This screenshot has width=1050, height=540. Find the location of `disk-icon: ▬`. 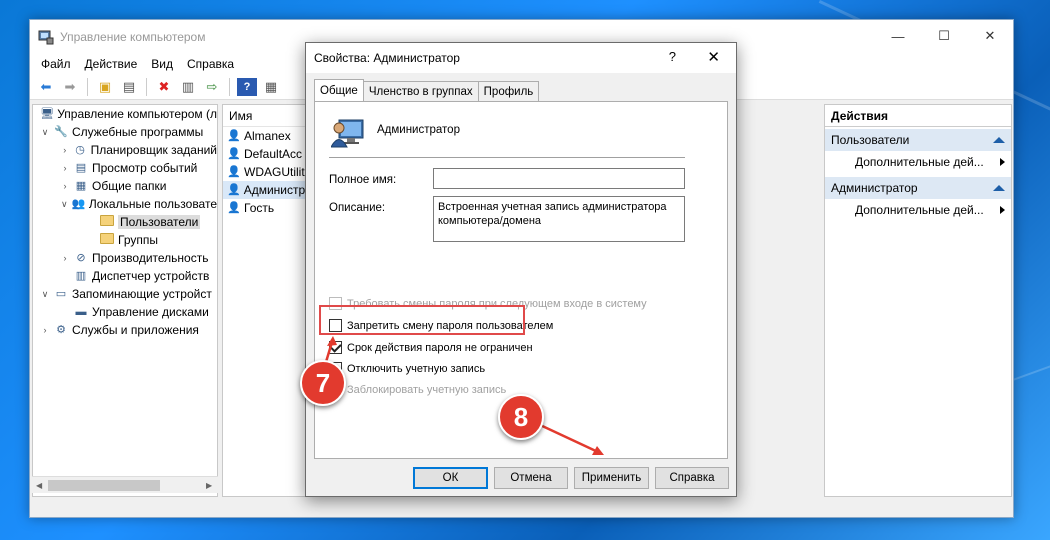

disk-icon: ▬ is located at coordinates (81, 312).